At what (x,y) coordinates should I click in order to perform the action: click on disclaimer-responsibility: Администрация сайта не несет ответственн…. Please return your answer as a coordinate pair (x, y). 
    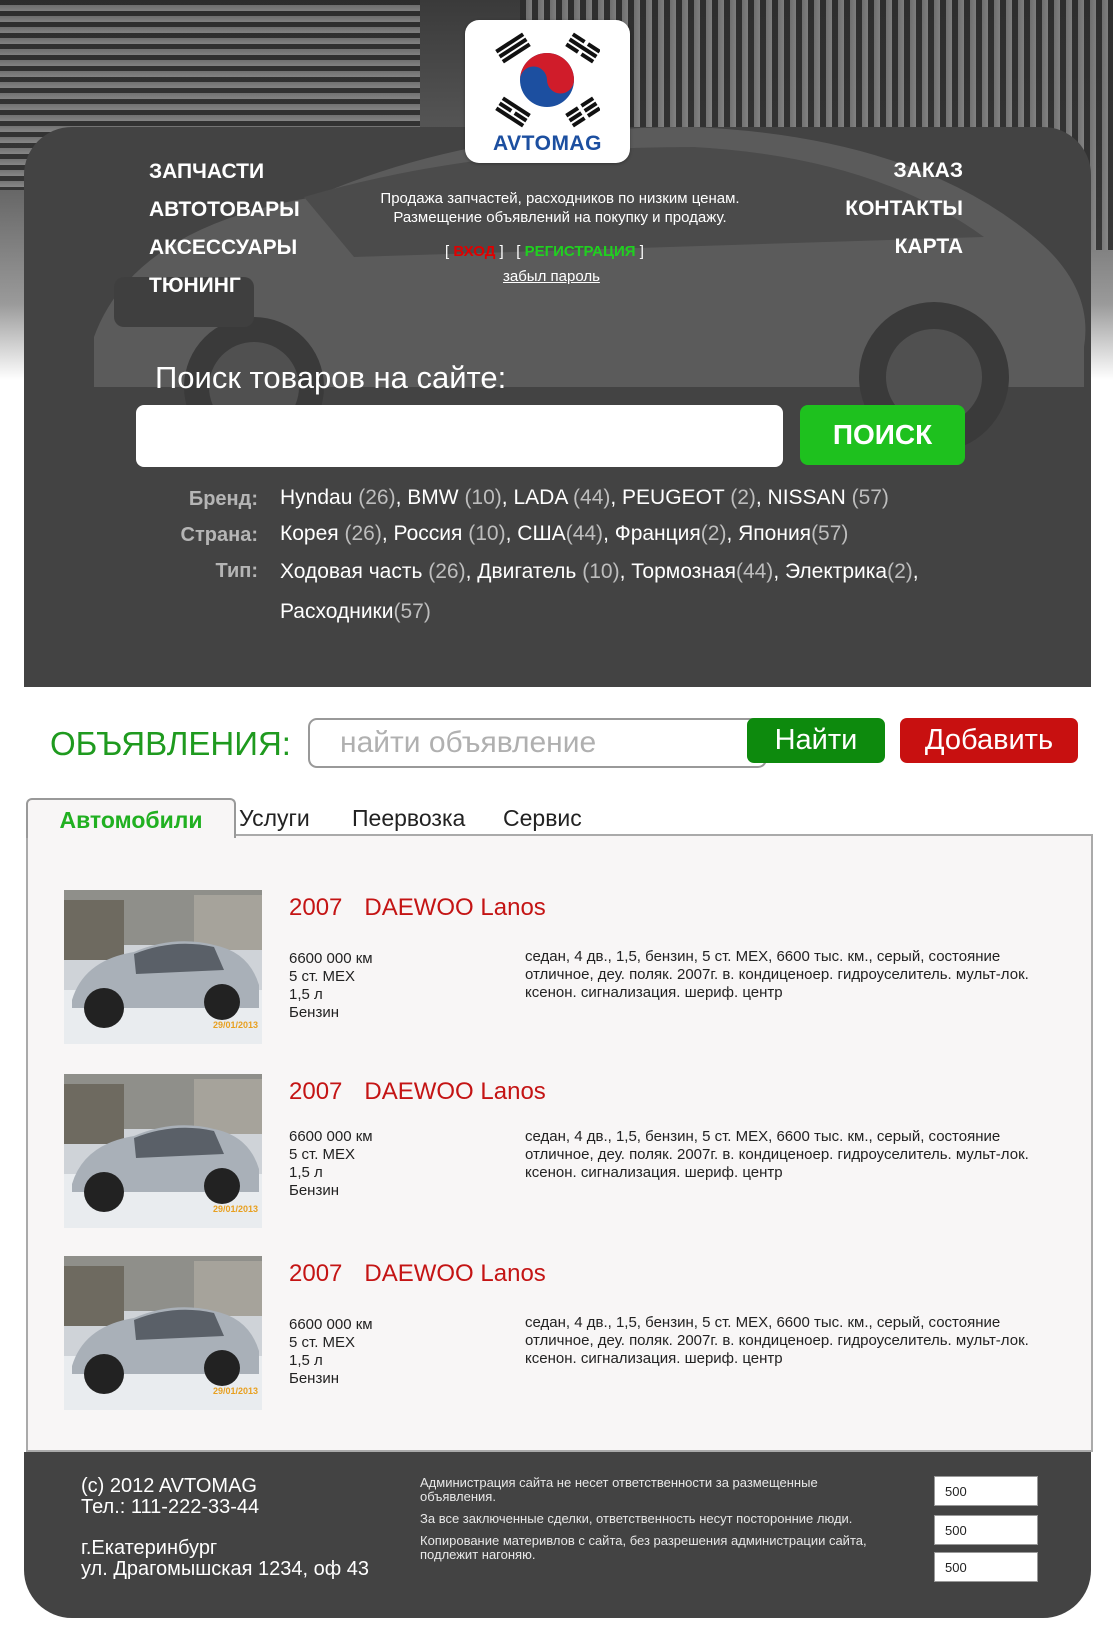
    Looking at the image, I should click on (619, 1489).